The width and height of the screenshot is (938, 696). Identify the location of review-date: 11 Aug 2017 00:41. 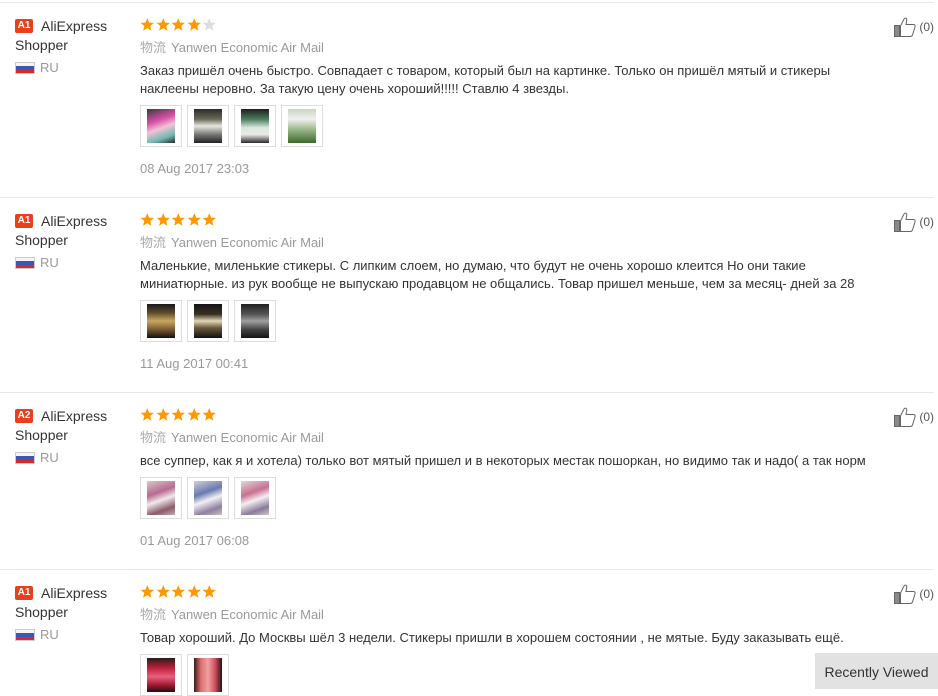
(194, 363).